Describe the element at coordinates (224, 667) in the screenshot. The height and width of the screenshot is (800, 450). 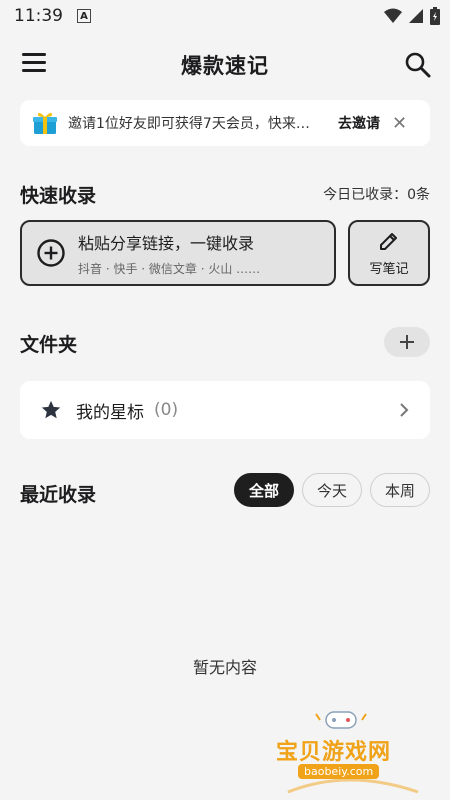
I see `empty-state-text: 暂无内容` at that location.